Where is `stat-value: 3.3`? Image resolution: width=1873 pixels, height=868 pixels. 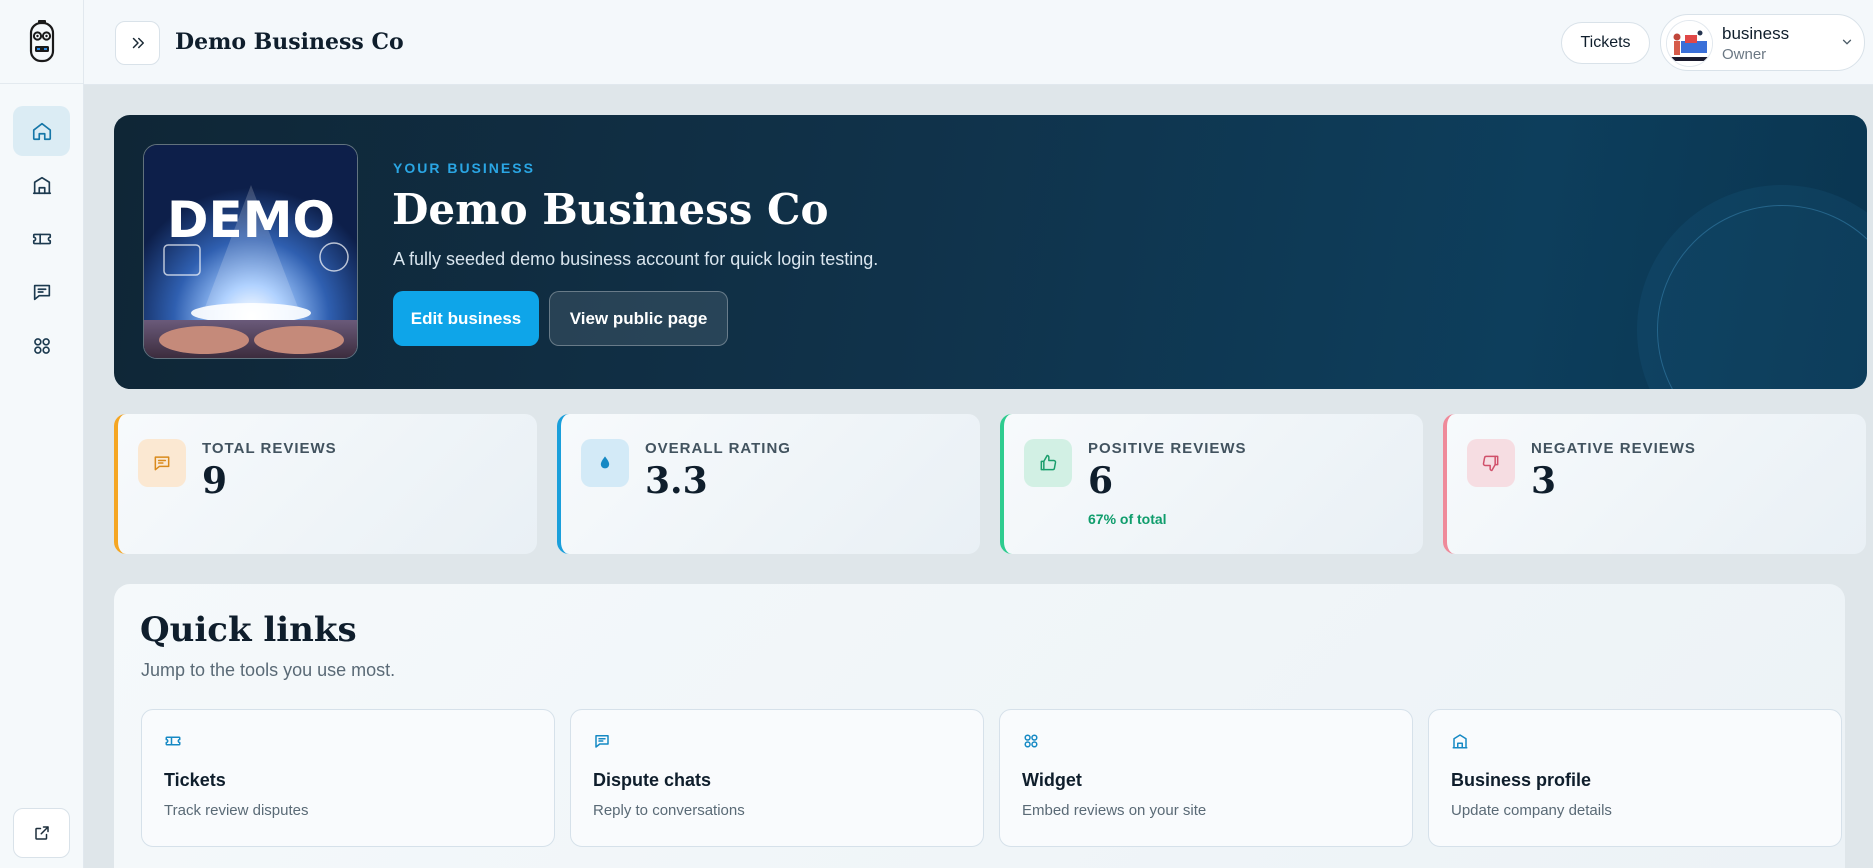 stat-value: 3.3 is located at coordinates (676, 481).